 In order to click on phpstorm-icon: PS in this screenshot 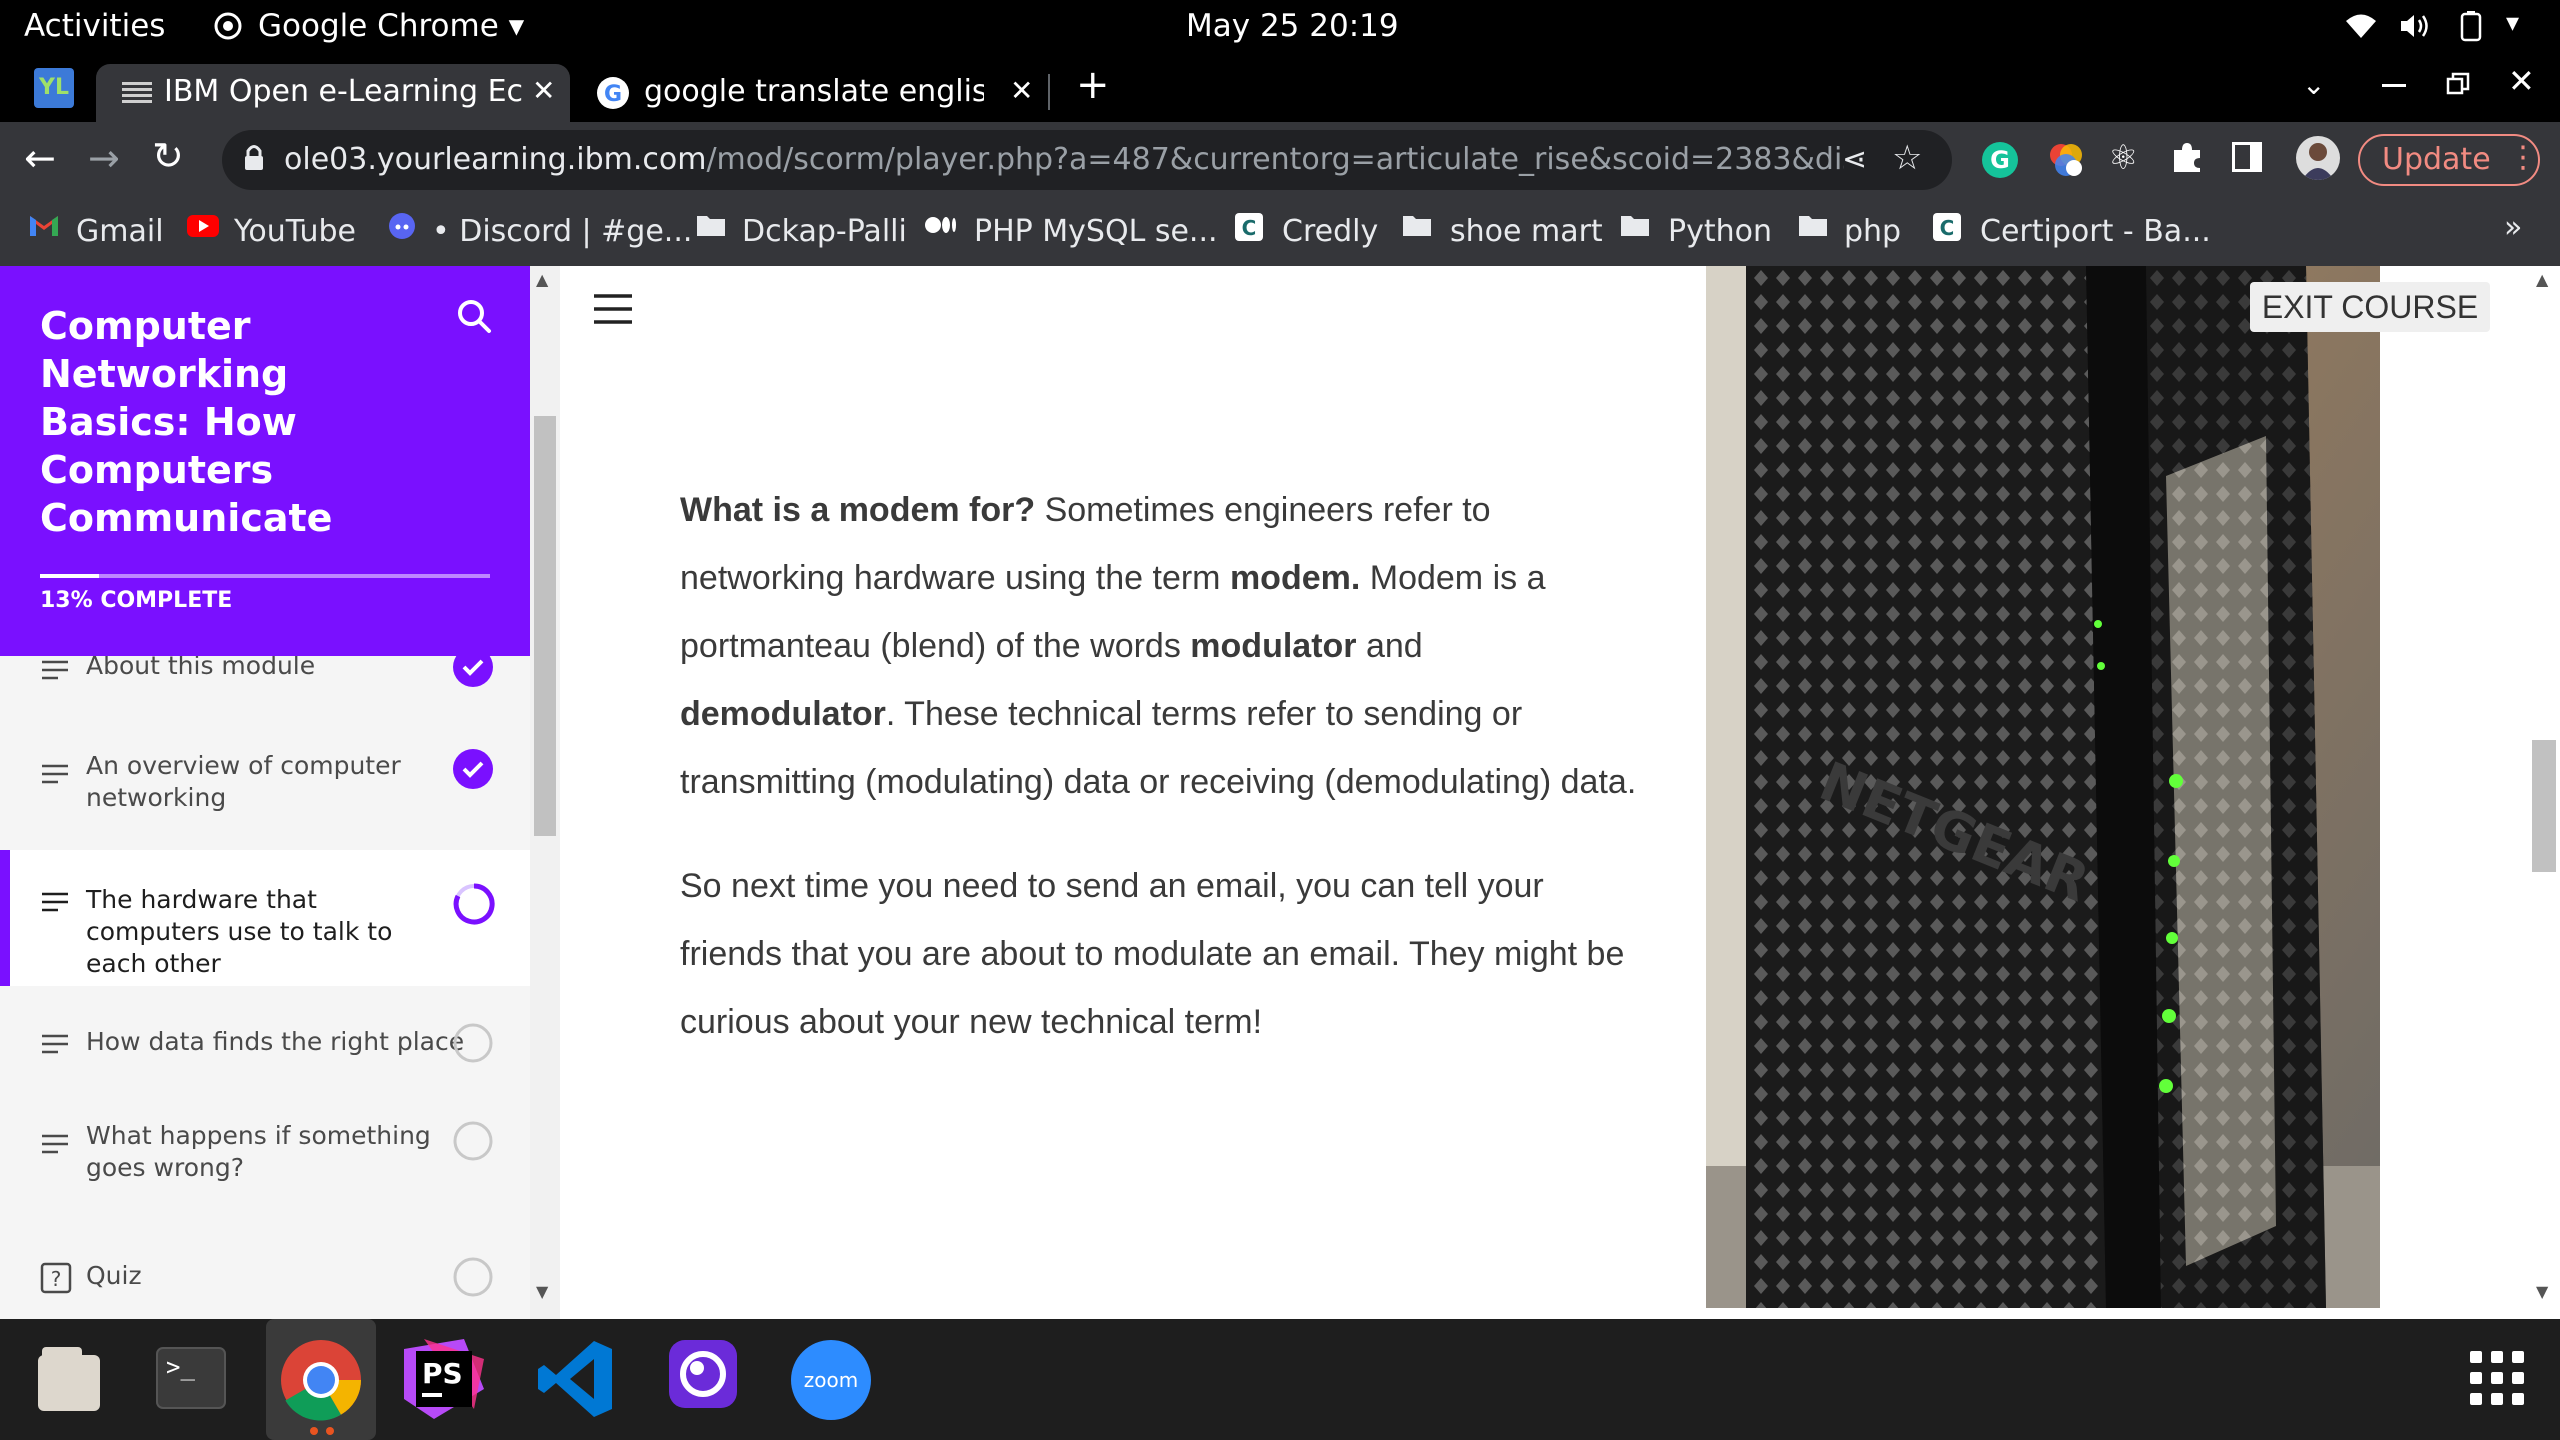, I will do `click(444, 1379)`.